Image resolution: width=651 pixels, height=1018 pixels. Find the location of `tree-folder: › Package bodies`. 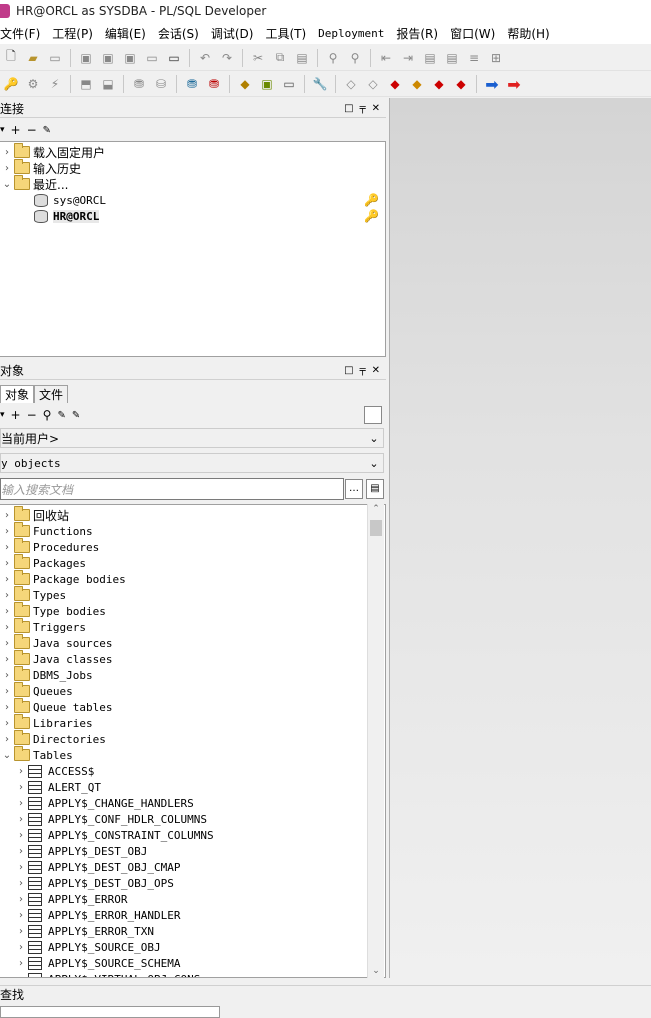

tree-folder: › Package bodies is located at coordinates (64, 578).